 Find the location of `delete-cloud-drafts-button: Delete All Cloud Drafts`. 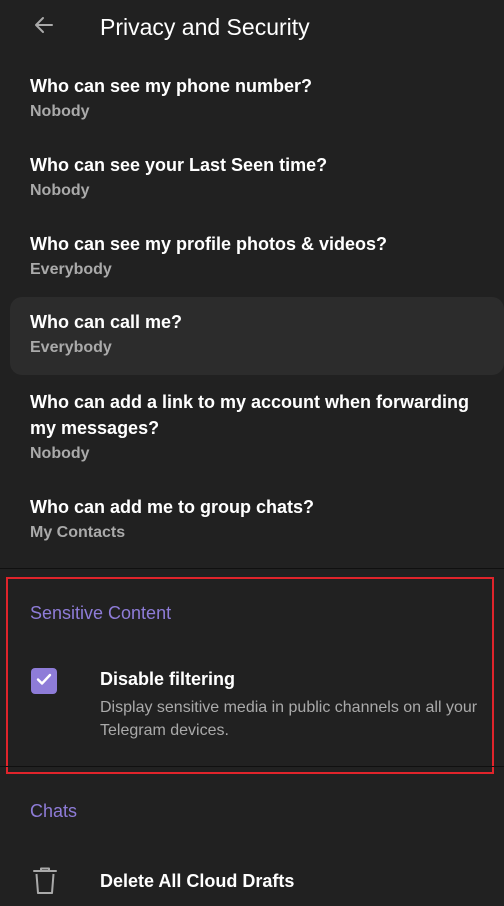

delete-cloud-drafts-button: Delete All Cloud Drafts is located at coordinates (257, 881).